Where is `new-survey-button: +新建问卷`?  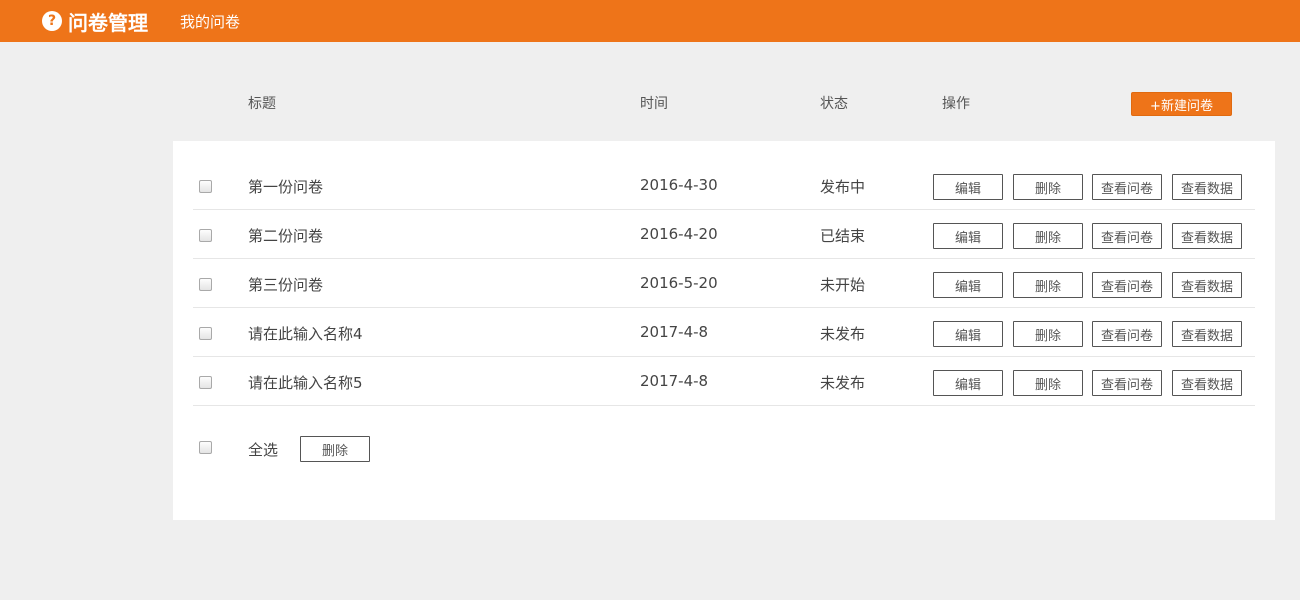
new-survey-button: +新建问卷 is located at coordinates (1181, 104).